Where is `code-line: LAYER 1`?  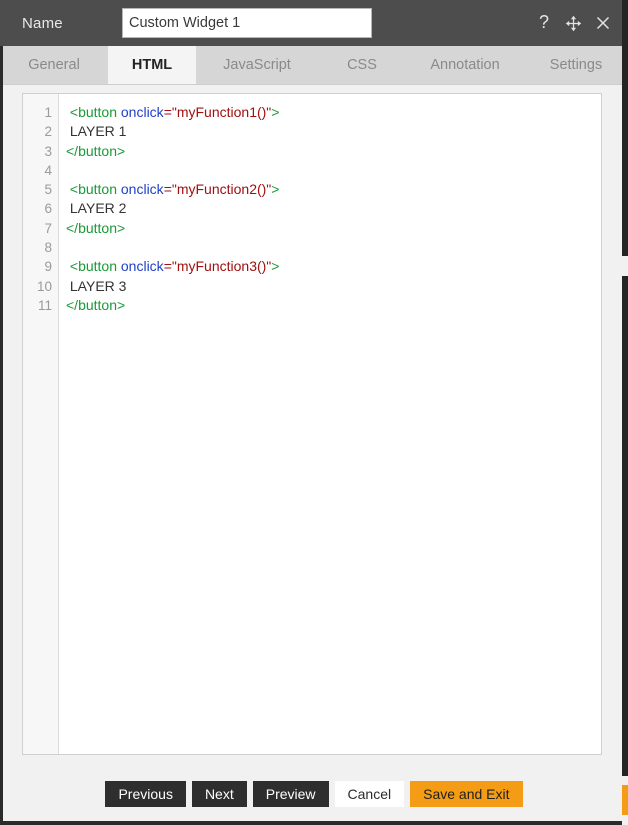 code-line: LAYER 1 is located at coordinates (333, 131).